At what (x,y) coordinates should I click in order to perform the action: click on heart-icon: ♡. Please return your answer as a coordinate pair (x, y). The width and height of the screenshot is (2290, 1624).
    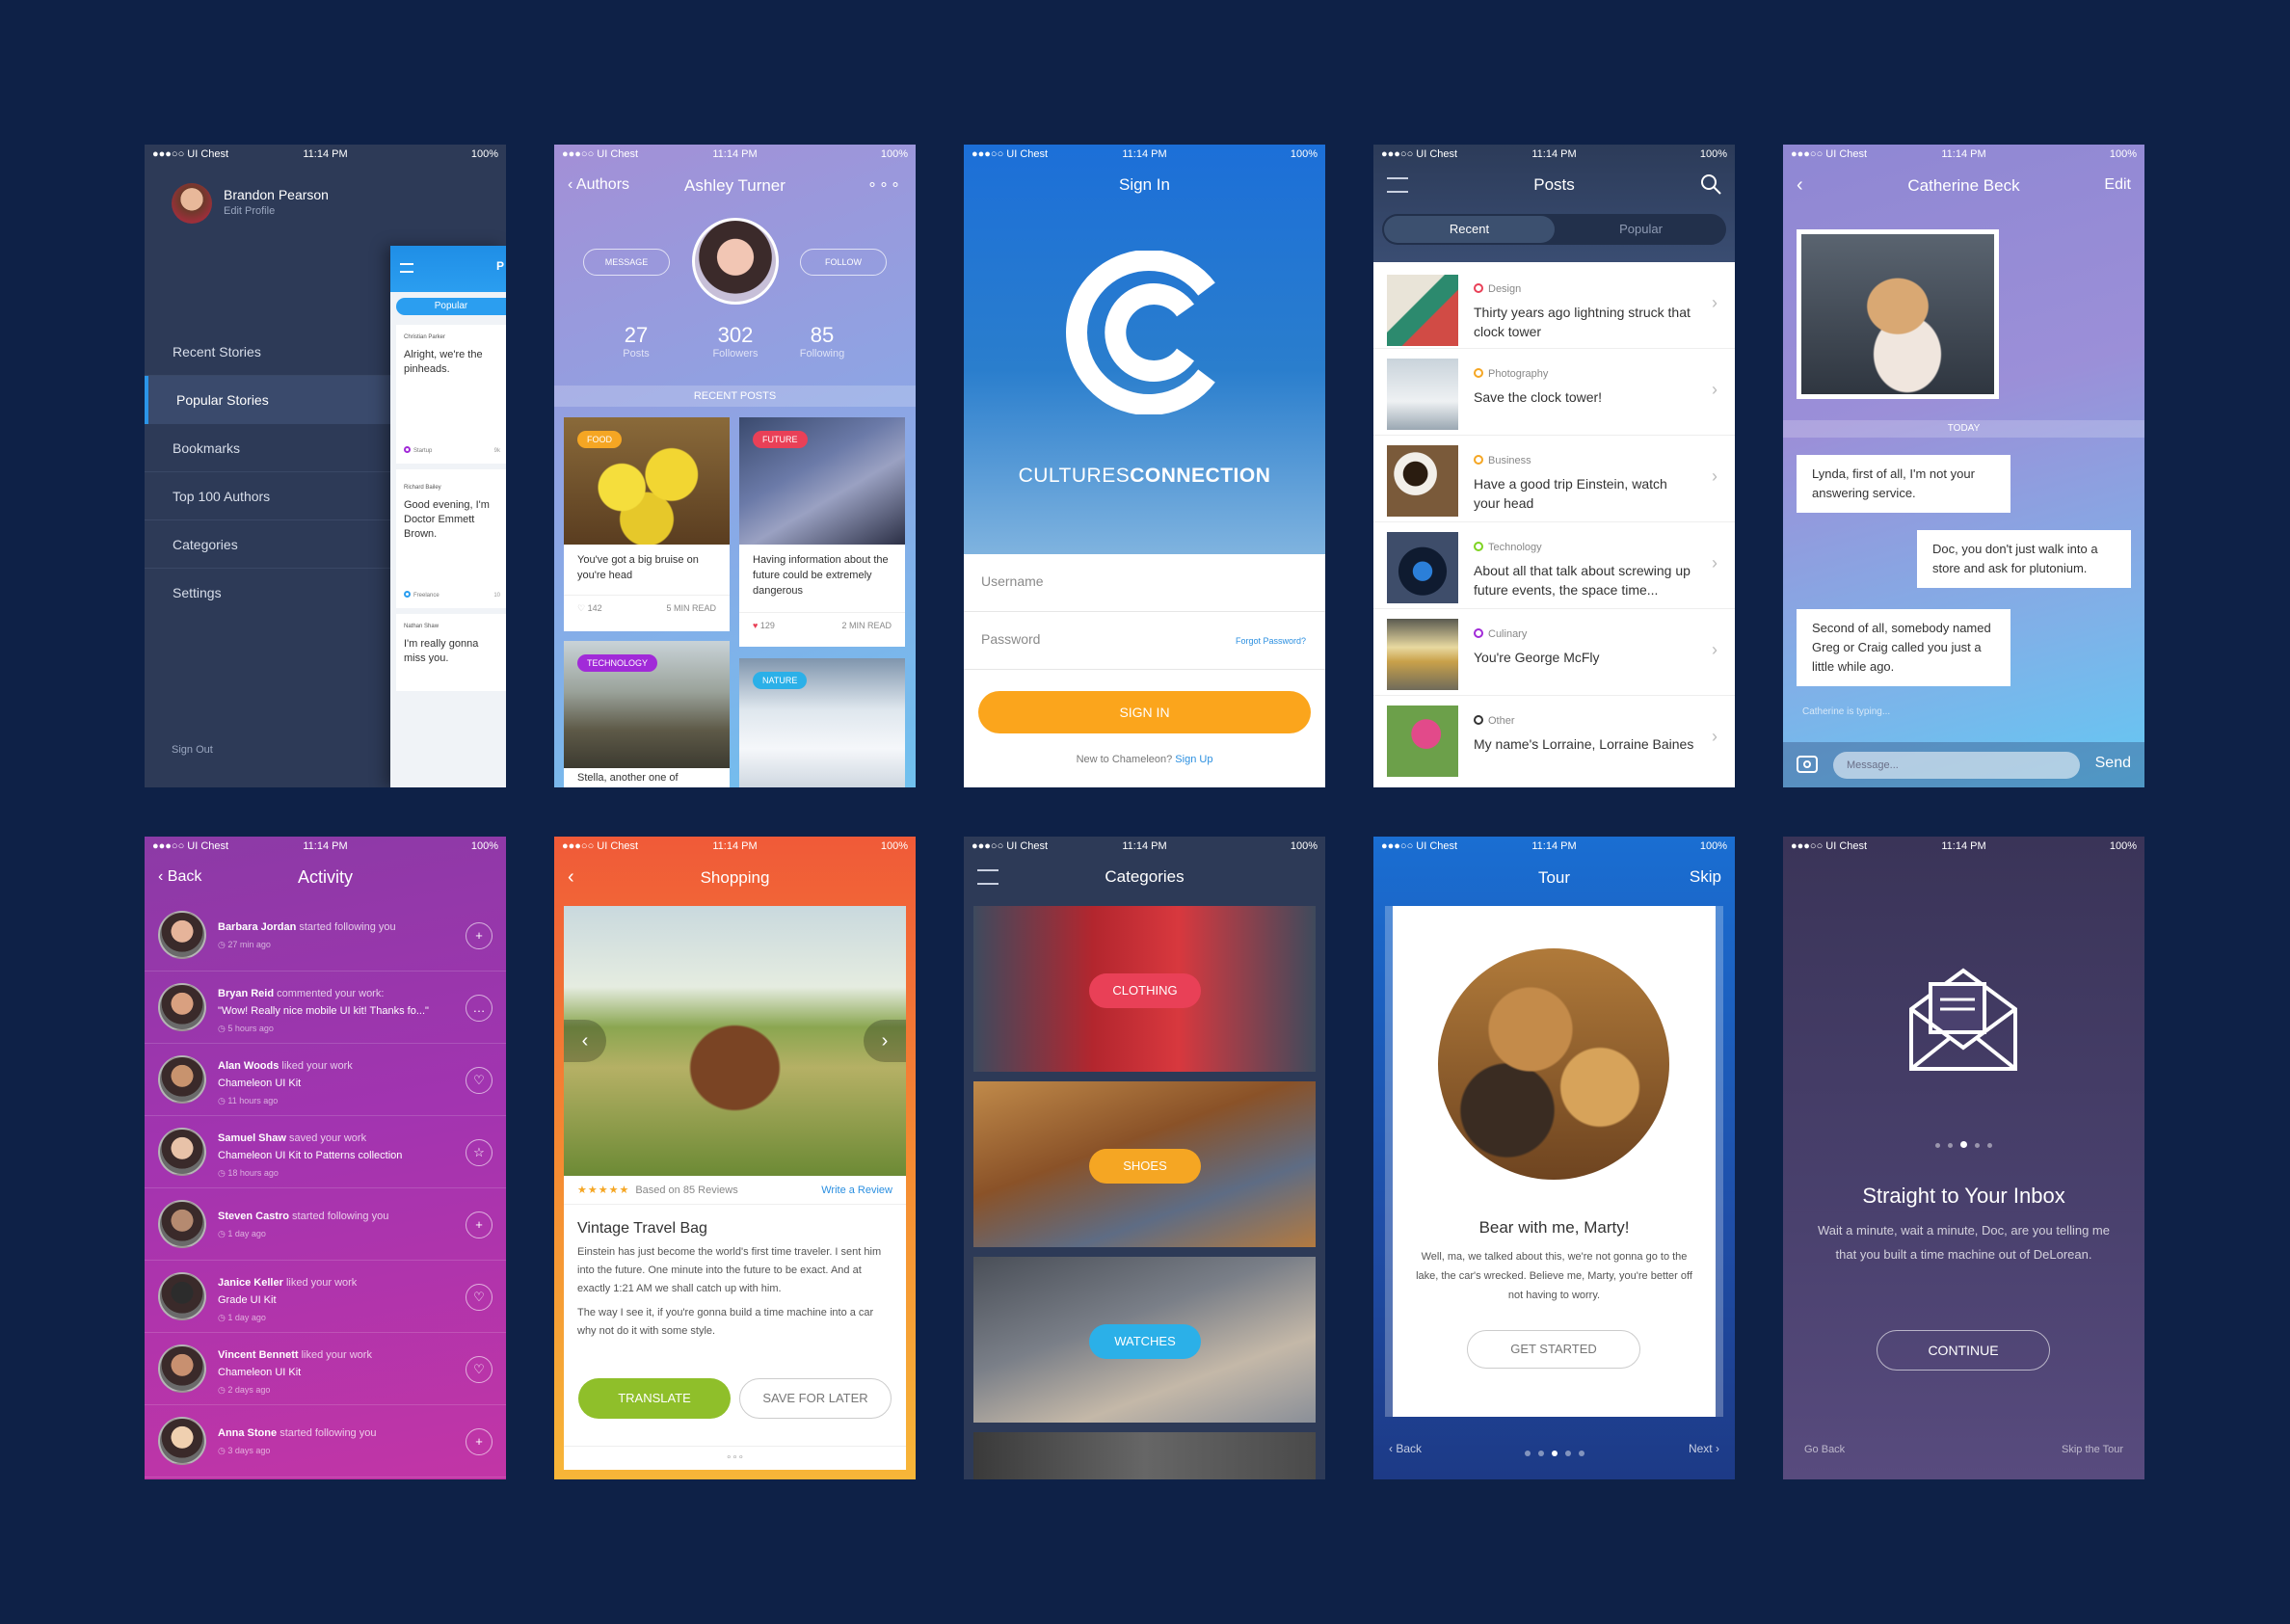
    Looking at the image, I should click on (582, 608).